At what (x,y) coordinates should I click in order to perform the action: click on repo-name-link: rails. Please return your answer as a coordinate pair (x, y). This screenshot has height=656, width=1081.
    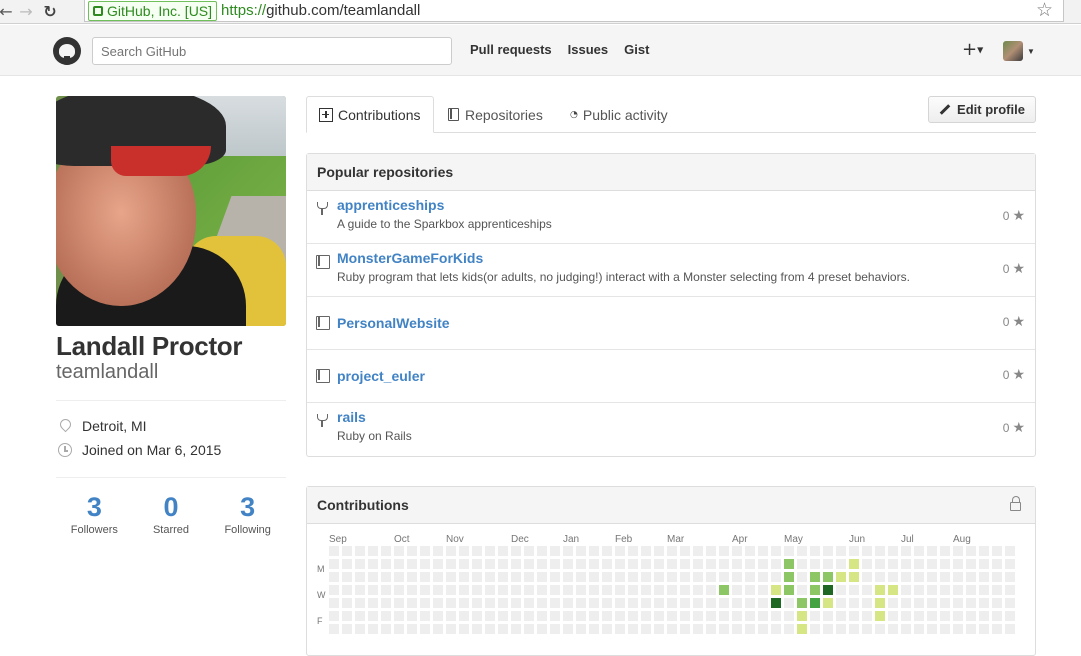
    Looking at the image, I should click on (351, 417).